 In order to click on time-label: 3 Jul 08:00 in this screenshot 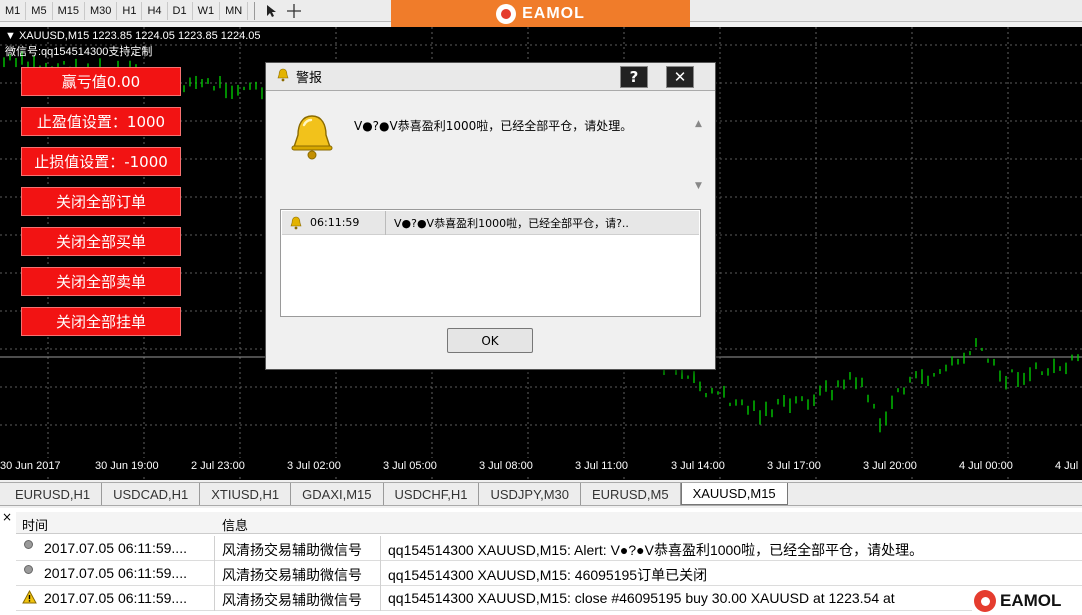, I will do `click(506, 466)`.